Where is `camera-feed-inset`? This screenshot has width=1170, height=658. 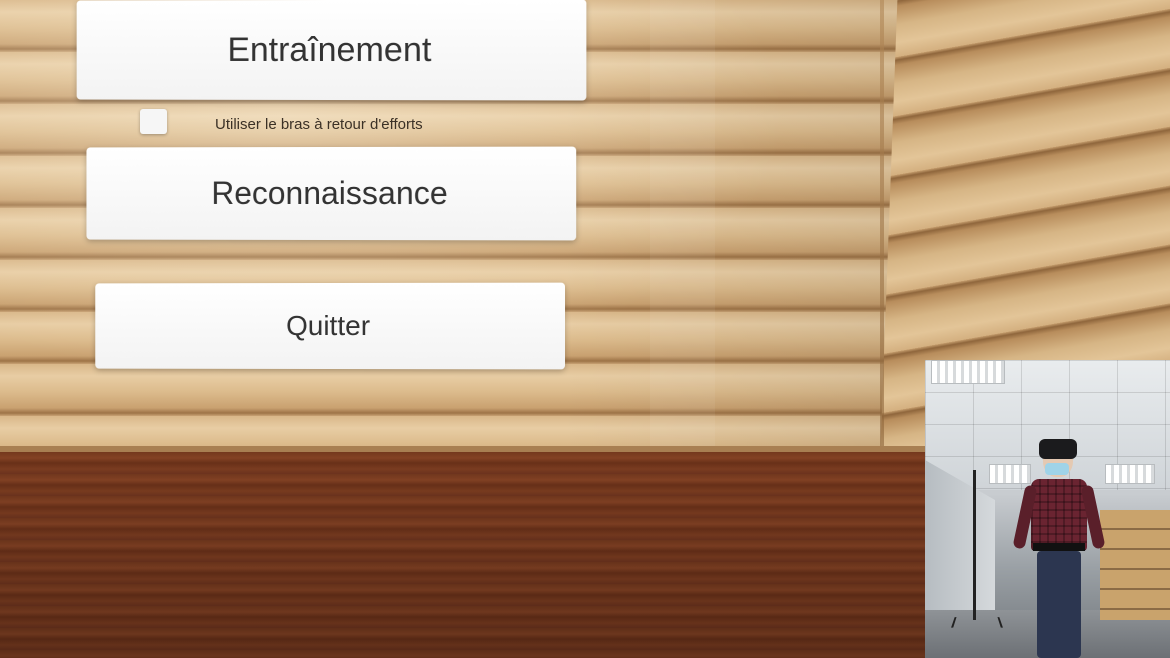 camera-feed-inset is located at coordinates (1047, 509).